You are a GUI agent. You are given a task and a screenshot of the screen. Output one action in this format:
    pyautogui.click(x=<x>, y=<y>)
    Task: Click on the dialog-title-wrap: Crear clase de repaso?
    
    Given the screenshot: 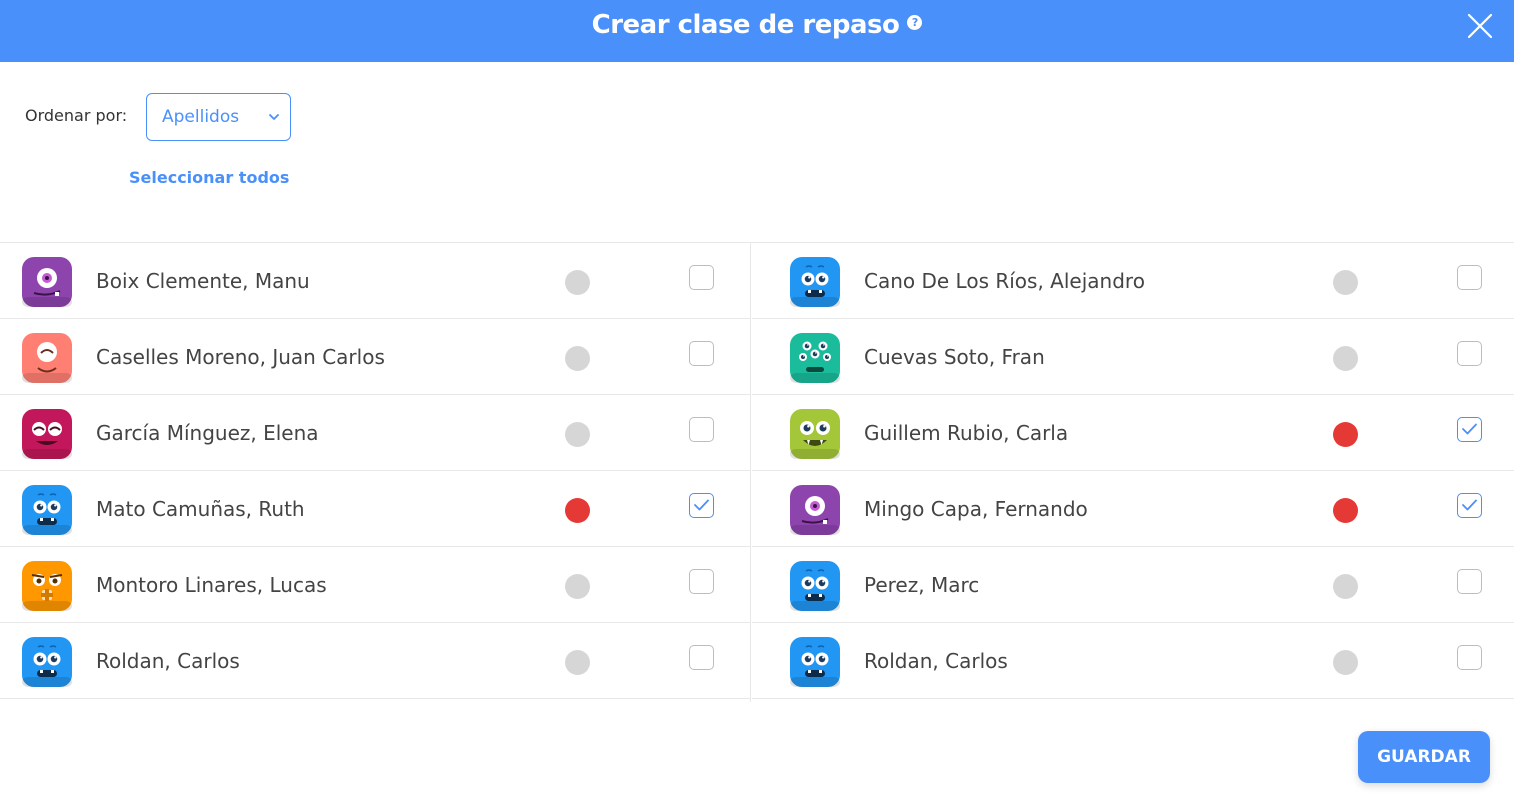 What is the action you would take?
    pyautogui.click(x=757, y=25)
    